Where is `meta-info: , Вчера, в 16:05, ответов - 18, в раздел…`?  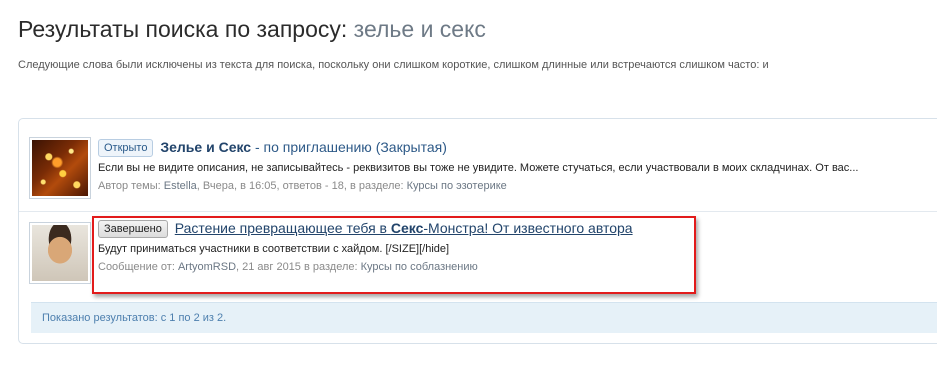
meta-info: , Вчера, в 16:05, ответов - 18, в раздел… is located at coordinates (301, 186).